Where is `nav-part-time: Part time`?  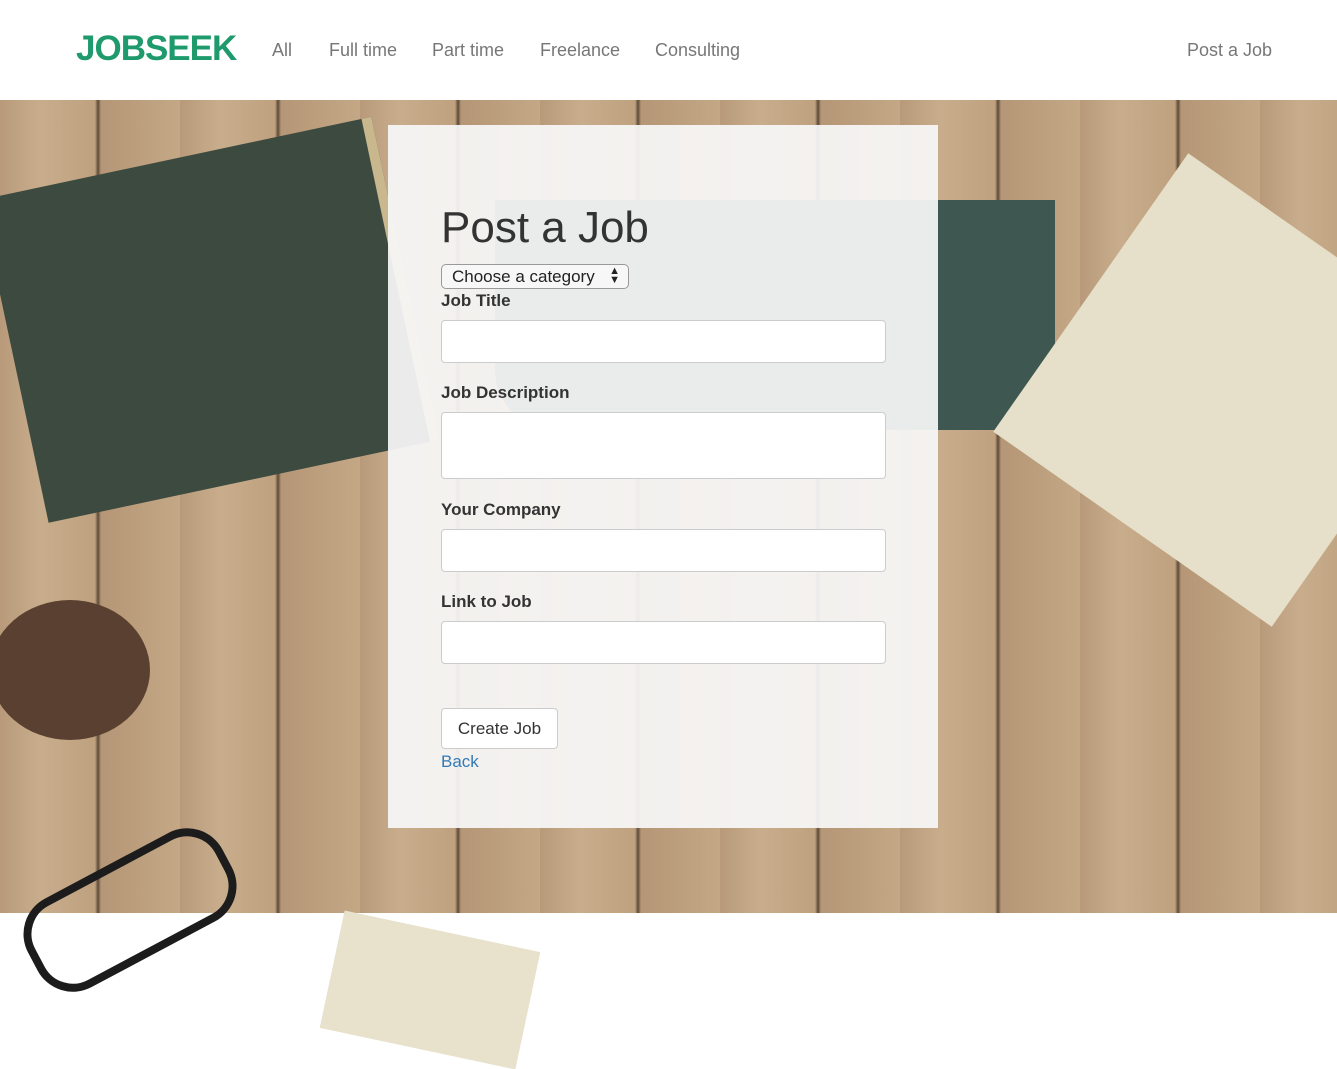
nav-part-time: Part time is located at coordinates (468, 50).